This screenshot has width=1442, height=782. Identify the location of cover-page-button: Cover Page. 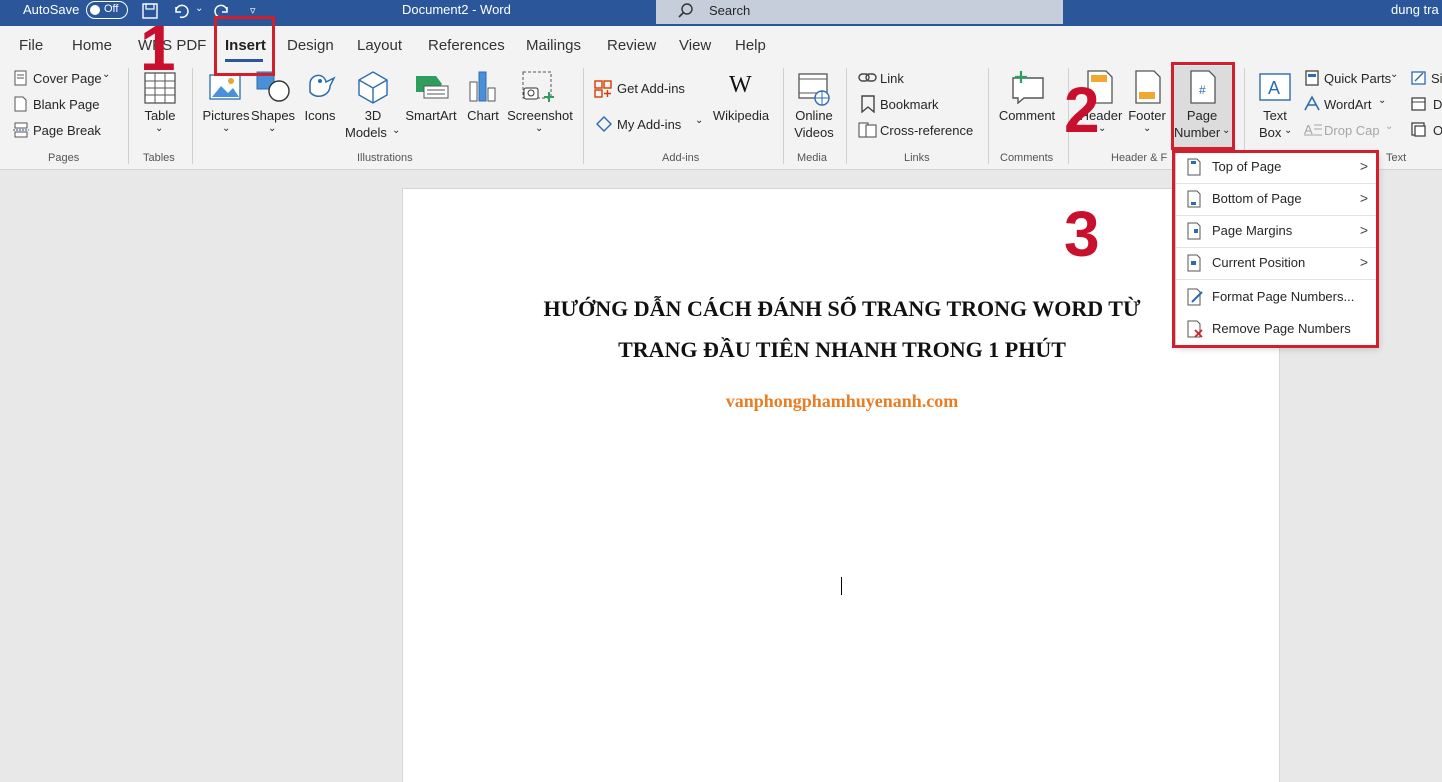
(67, 78).